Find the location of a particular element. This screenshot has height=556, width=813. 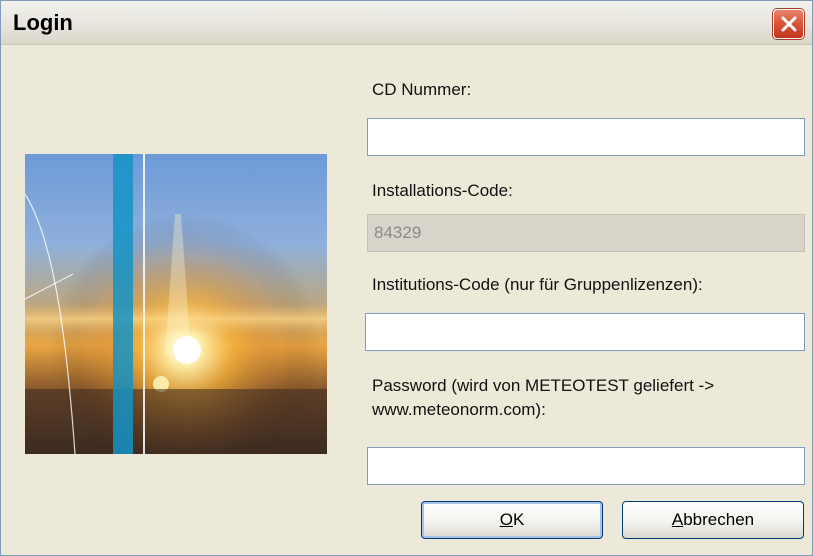

ok-button: OK is located at coordinates (512, 520).